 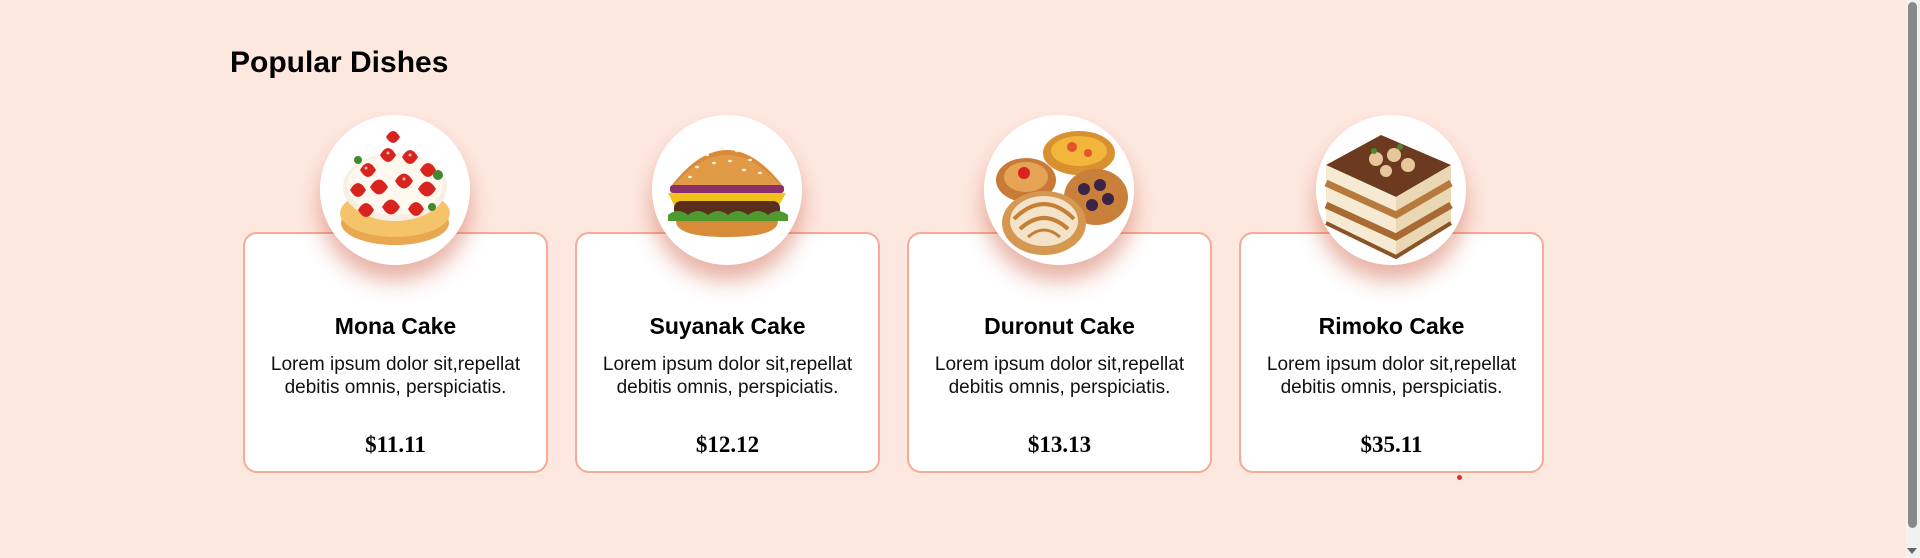 I want to click on scrollbar-thumb, so click(x=1912, y=265).